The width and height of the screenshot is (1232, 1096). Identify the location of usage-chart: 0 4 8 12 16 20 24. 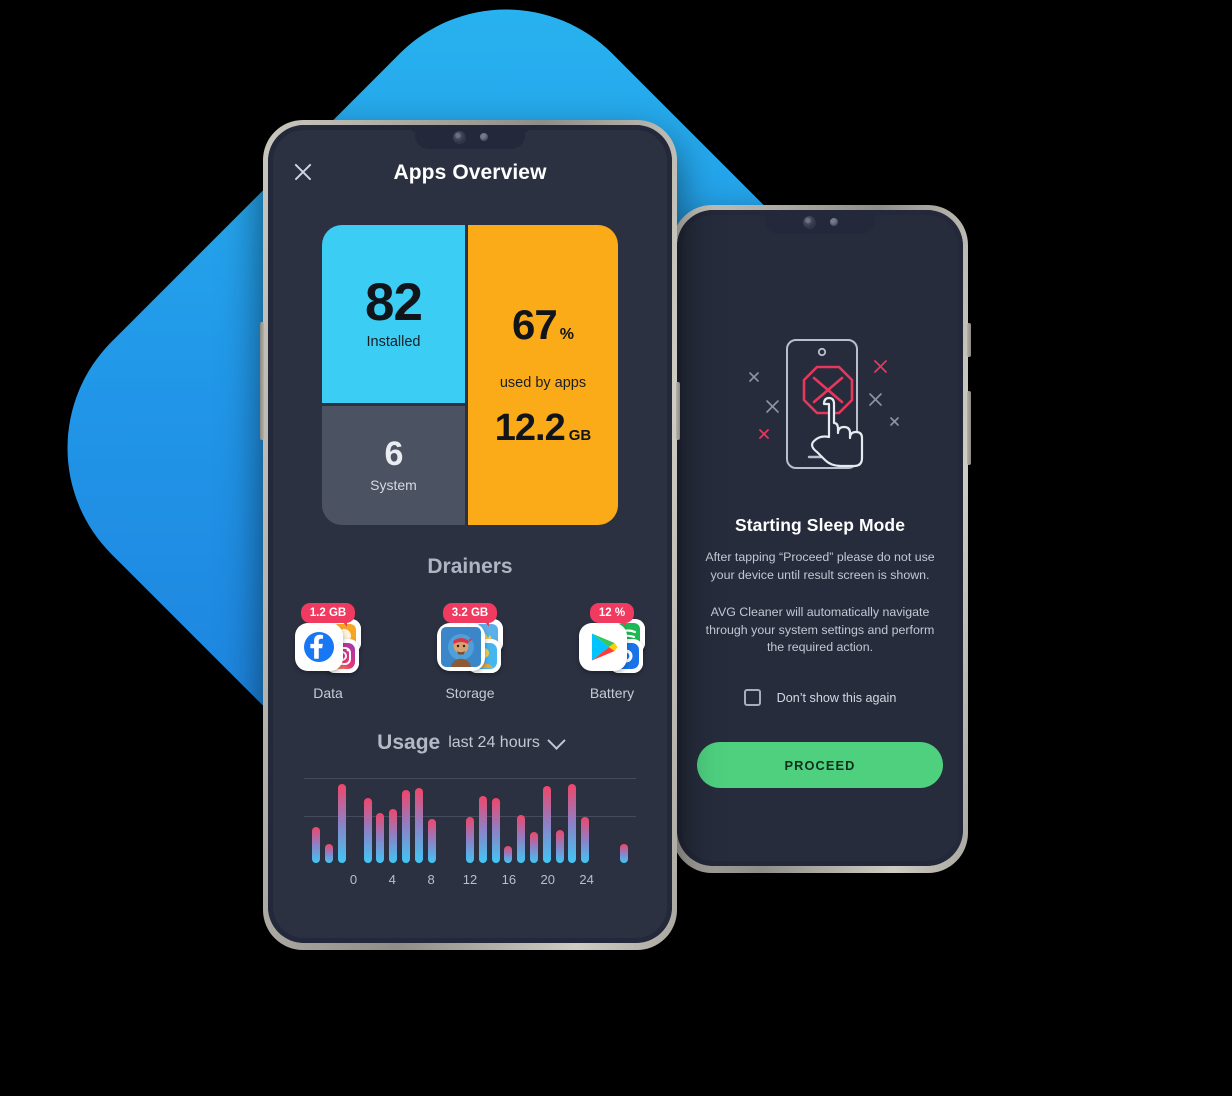
(470, 829).